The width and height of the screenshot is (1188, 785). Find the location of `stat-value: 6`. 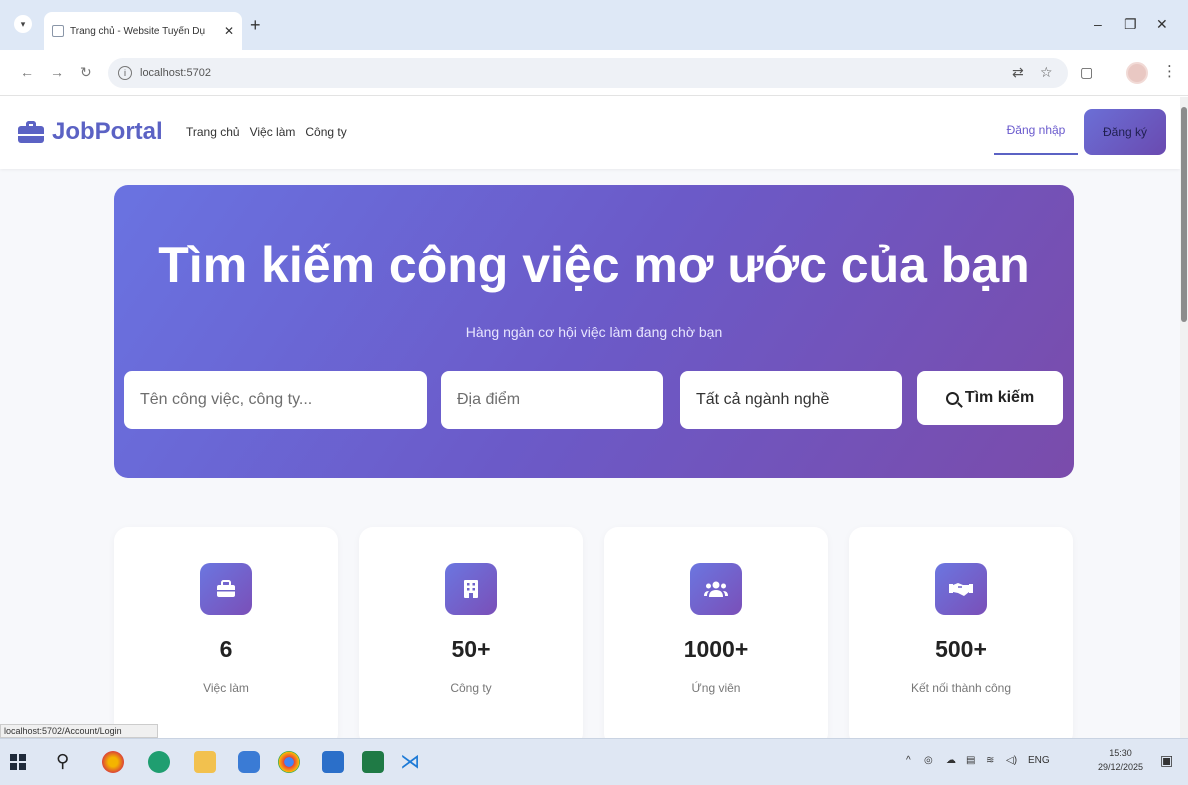

stat-value: 6 is located at coordinates (226, 649).